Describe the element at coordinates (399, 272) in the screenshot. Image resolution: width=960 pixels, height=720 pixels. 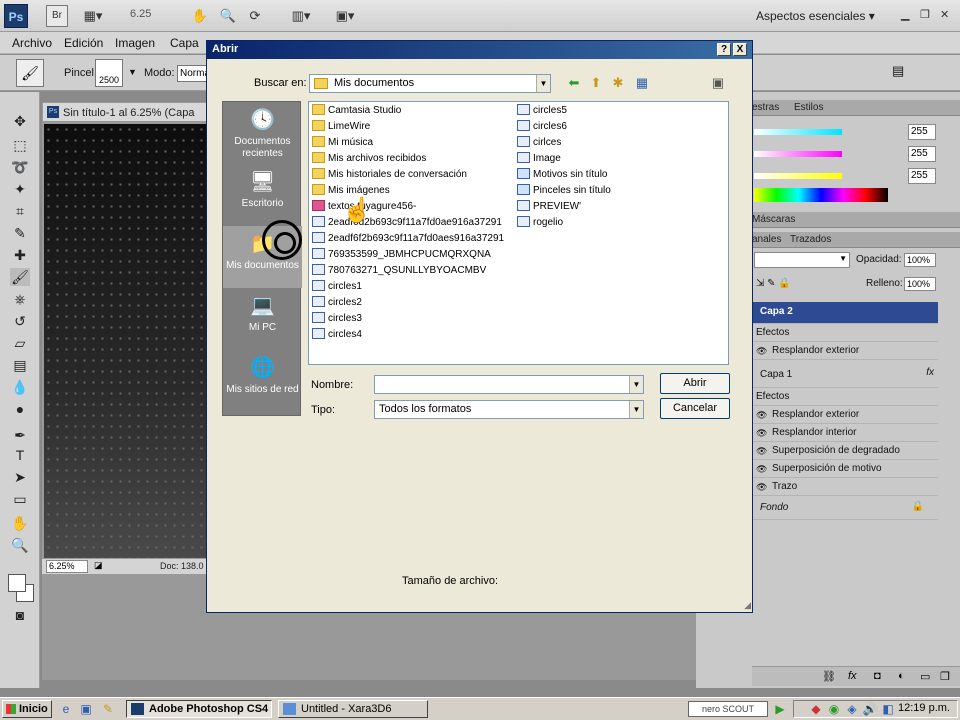
I see `file-item: 780763271_QSUNLLYBYOACMBV` at that location.